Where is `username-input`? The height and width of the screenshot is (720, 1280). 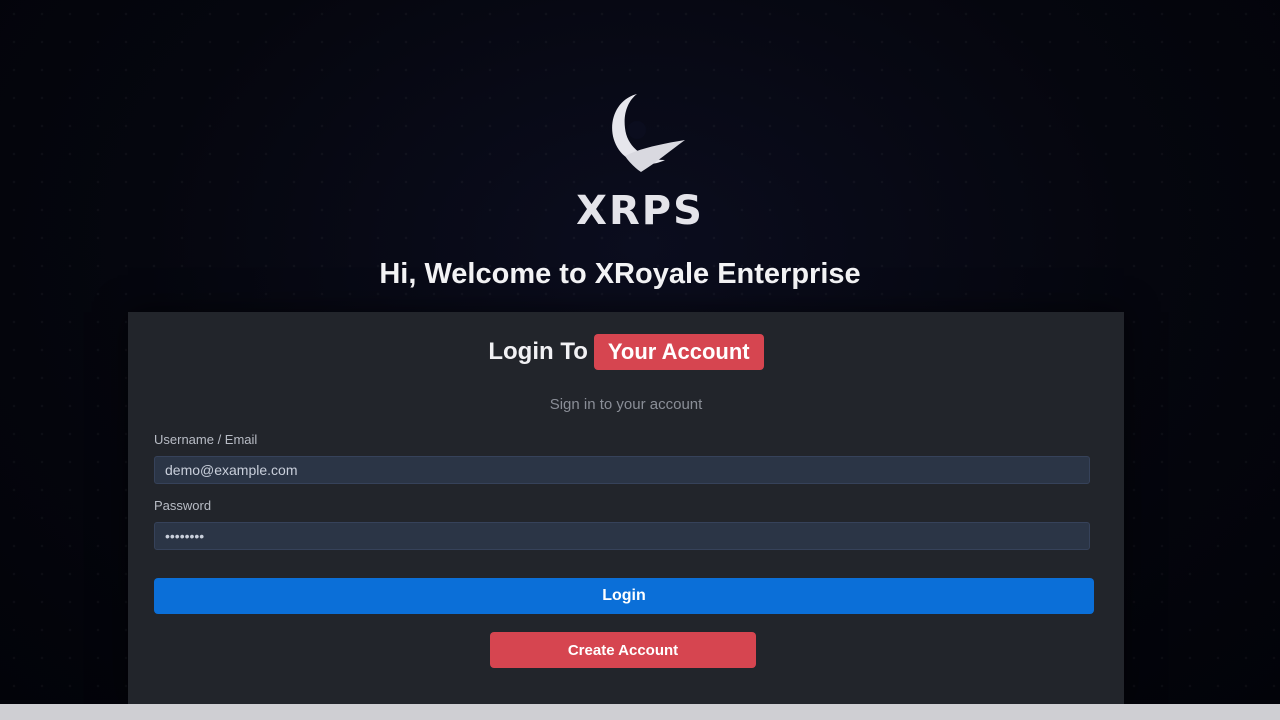
username-input is located at coordinates (622, 470).